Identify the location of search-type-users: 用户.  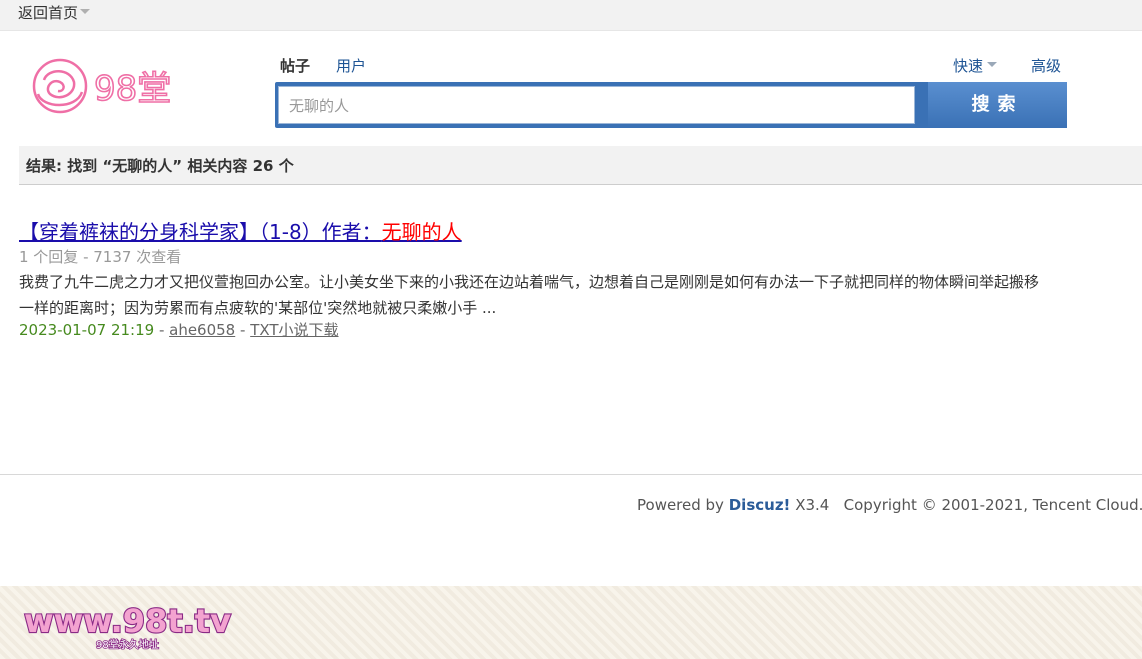
(351, 65).